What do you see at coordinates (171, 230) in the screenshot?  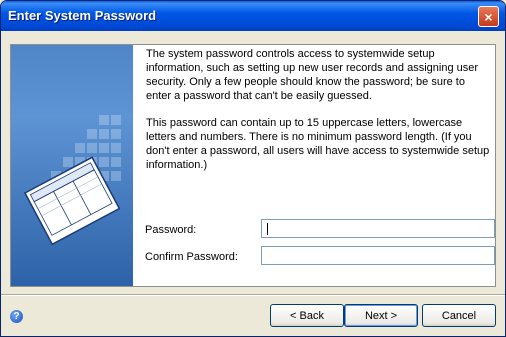 I see `password-label: Password:` at bounding box center [171, 230].